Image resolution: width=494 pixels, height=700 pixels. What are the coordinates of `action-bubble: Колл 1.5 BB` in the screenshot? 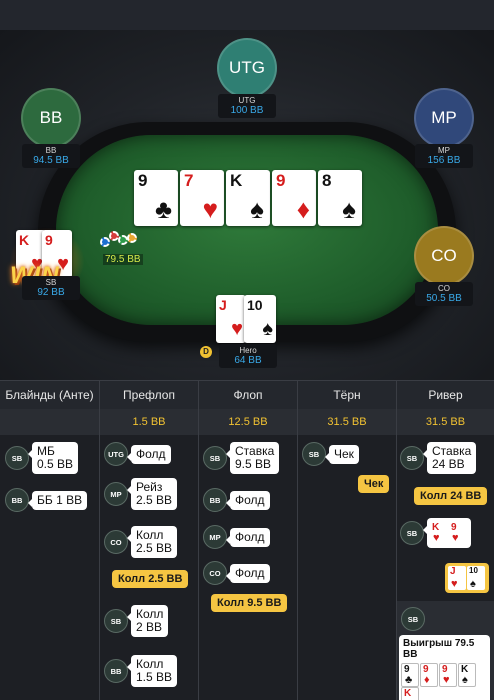 It's located at (152, 671).